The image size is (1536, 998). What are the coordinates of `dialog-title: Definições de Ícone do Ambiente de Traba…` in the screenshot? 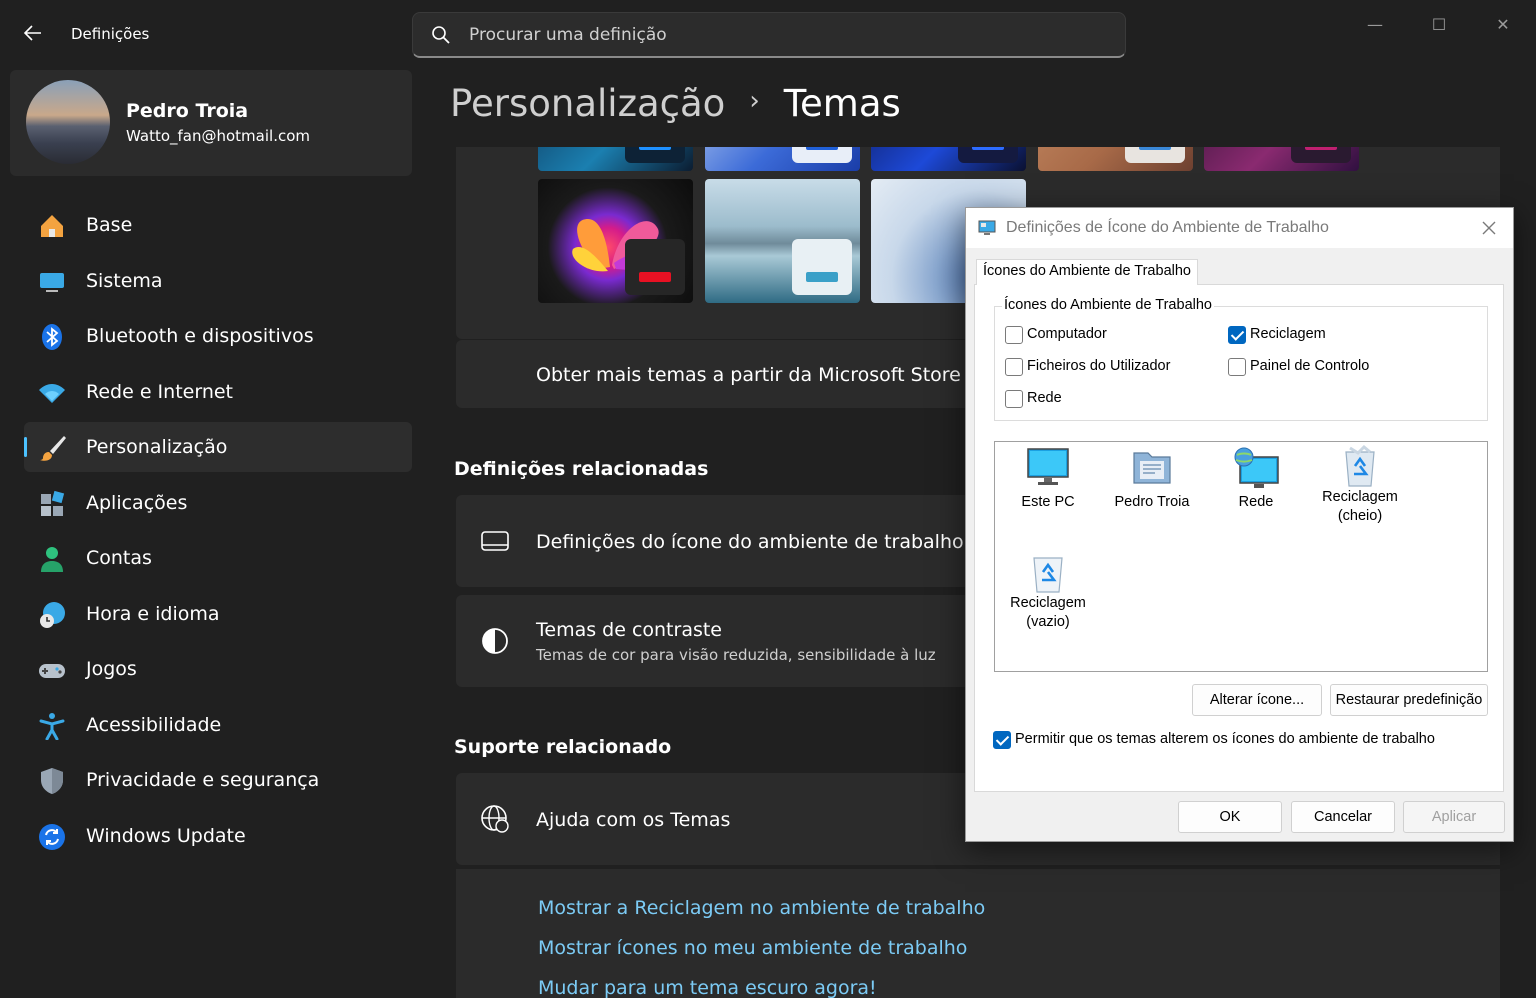 It's located at (1167, 227).